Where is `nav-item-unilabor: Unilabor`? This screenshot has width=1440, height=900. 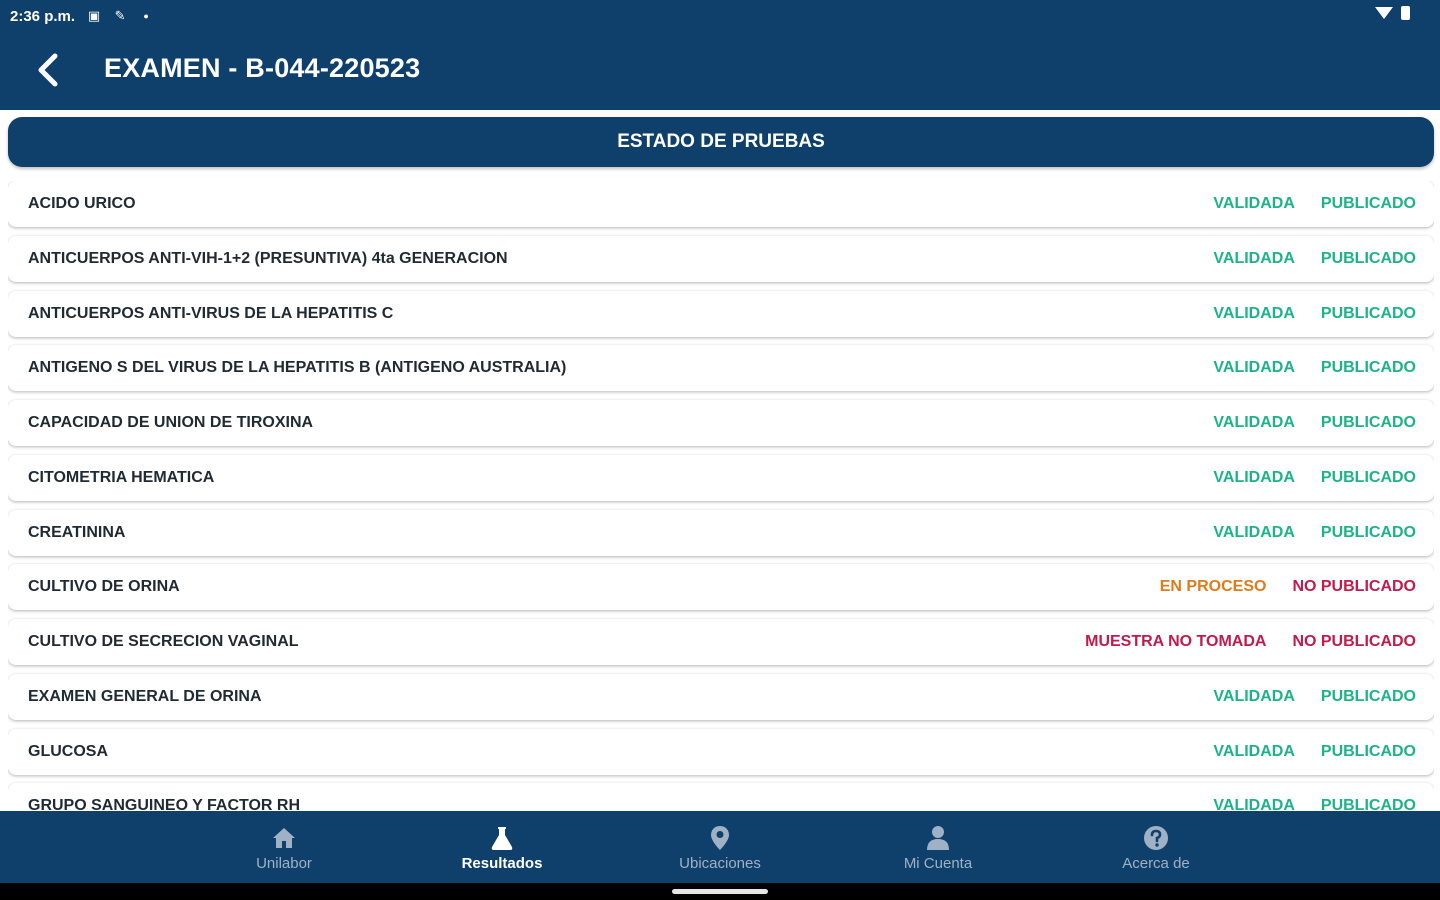
nav-item-unilabor: Unilabor is located at coordinates (284, 847).